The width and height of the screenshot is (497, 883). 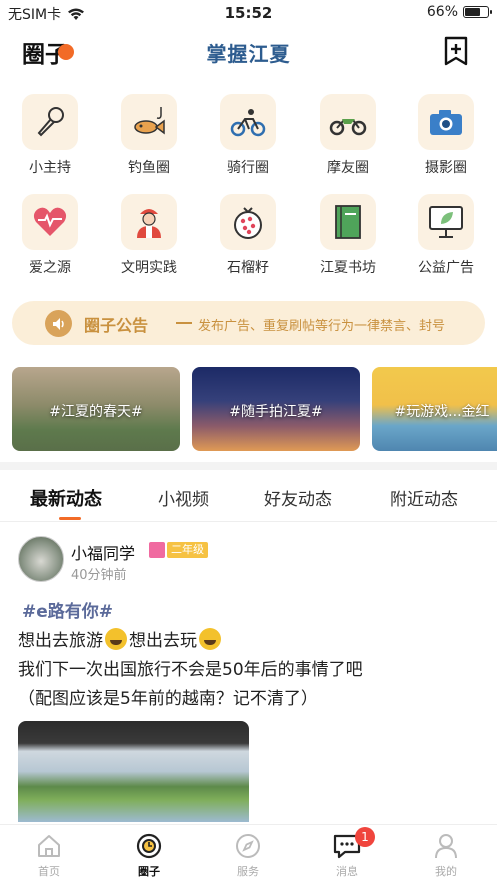 I want to click on post-hashtag: #e路有你#, so click(x=67, y=609).